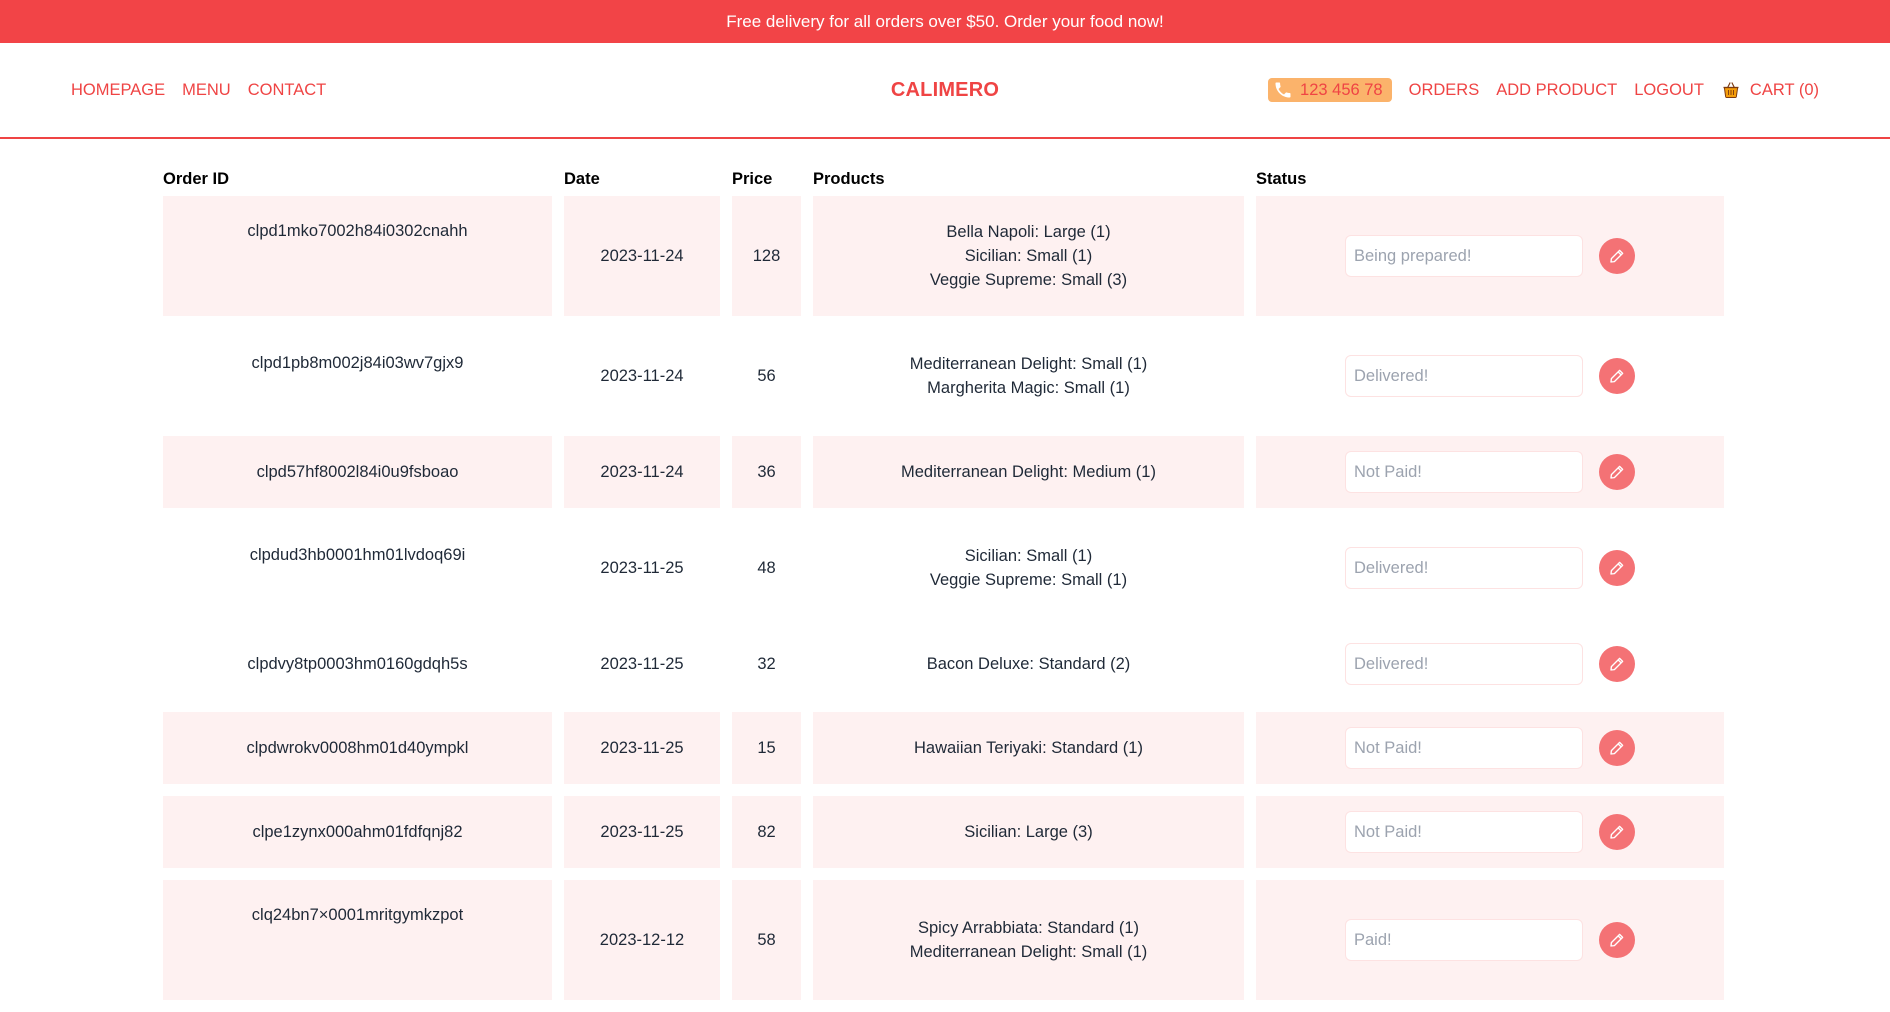  I want to click on header-status: Status, so click(1281, 178).